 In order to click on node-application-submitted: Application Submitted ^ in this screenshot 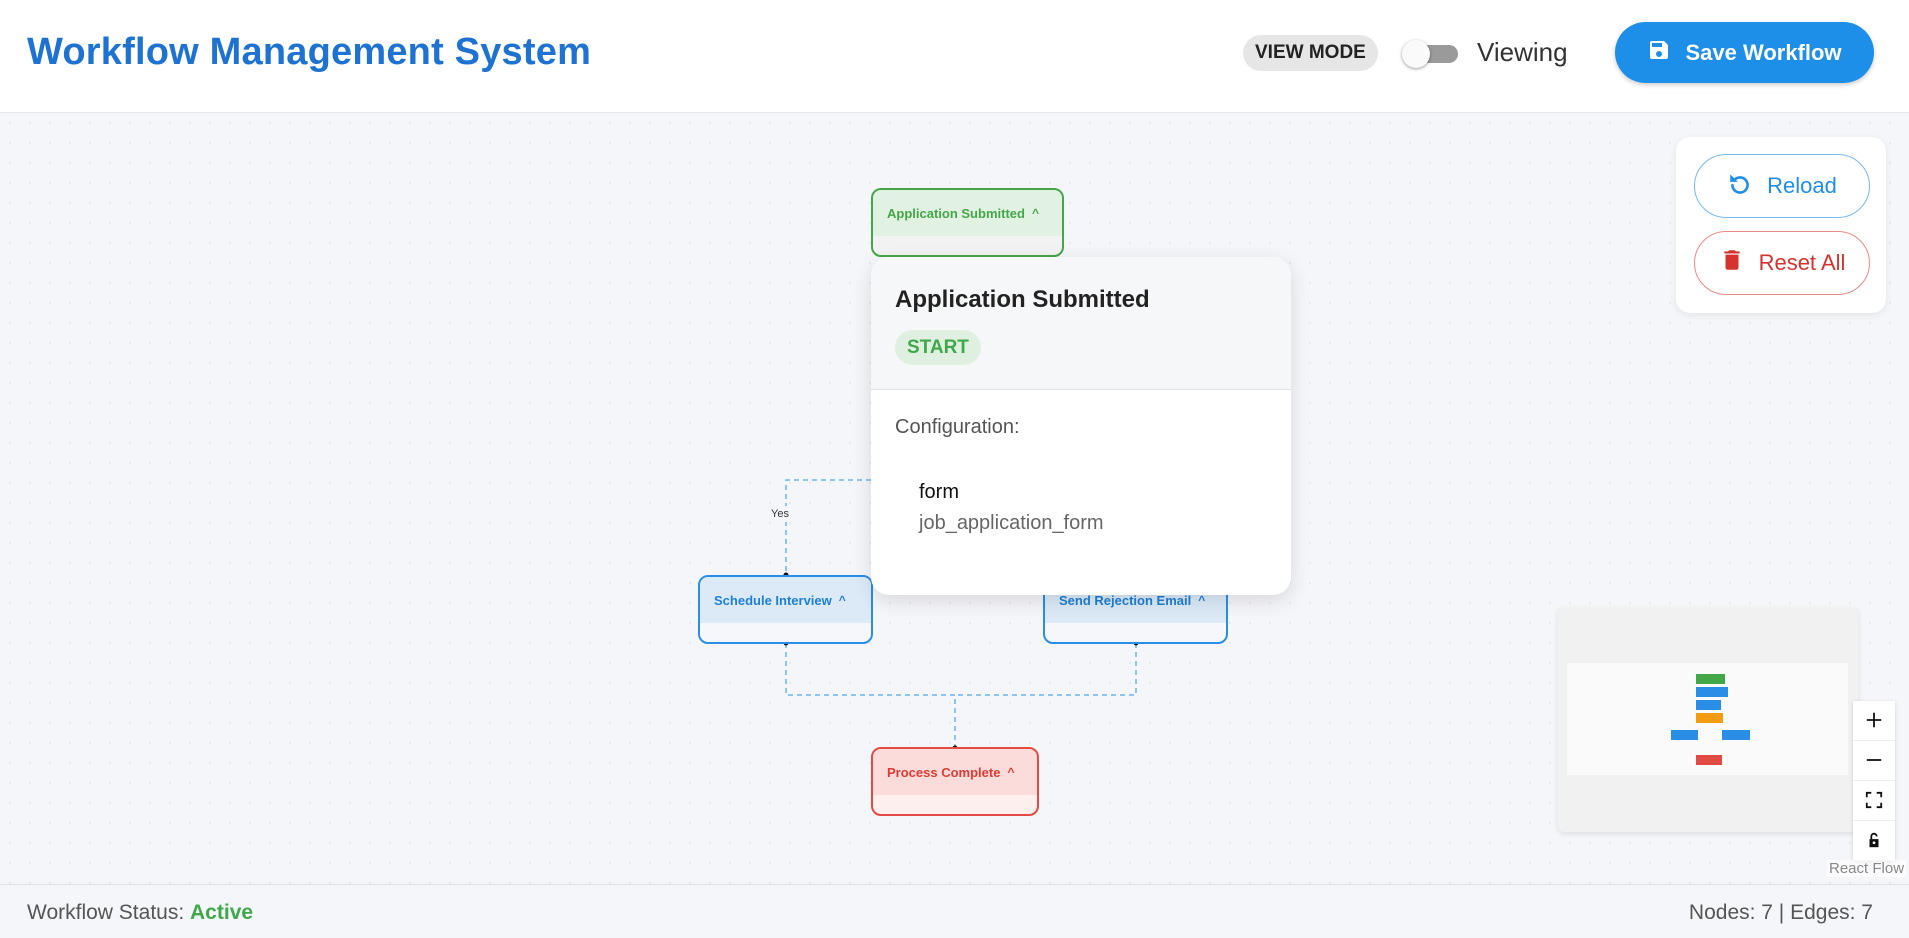, I will do `click(967, 222)`.